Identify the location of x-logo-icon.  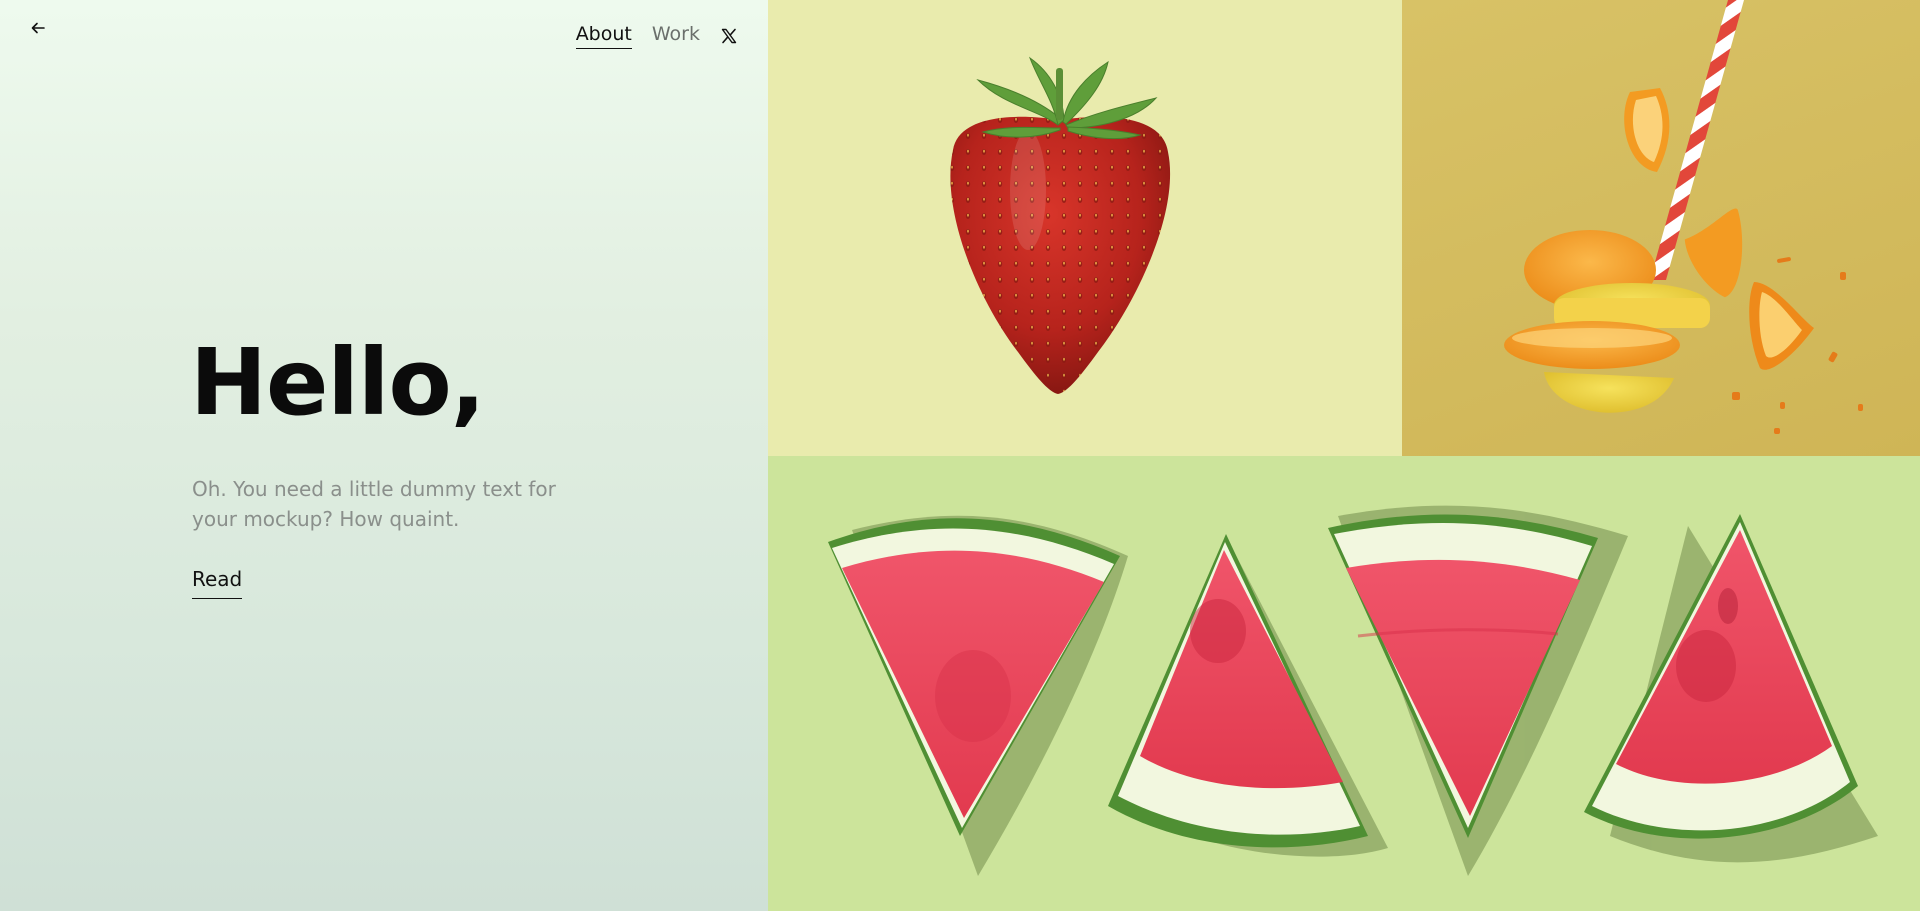
(729, 36).